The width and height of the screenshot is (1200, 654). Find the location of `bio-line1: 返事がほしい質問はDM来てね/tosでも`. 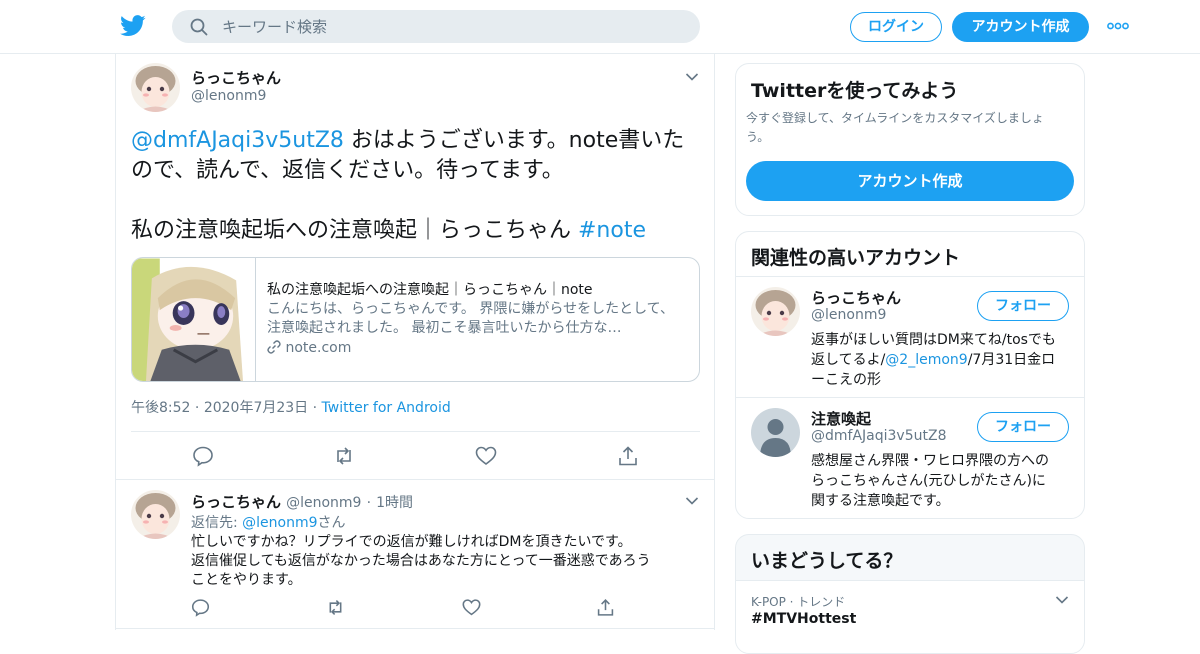

bio-line1: 返事がほしい質問はDM来てね/tosでも is located at coordinates (933, 340).